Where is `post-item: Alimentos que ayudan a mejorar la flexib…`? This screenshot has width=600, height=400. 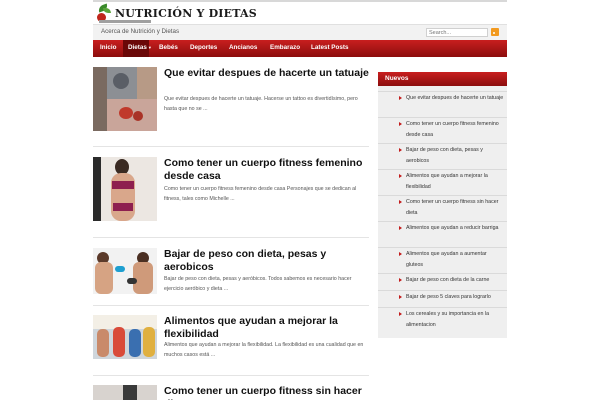 post-item: Alimentos que ayudan a mejorar la flexib… is located at coordinates (231, 338).